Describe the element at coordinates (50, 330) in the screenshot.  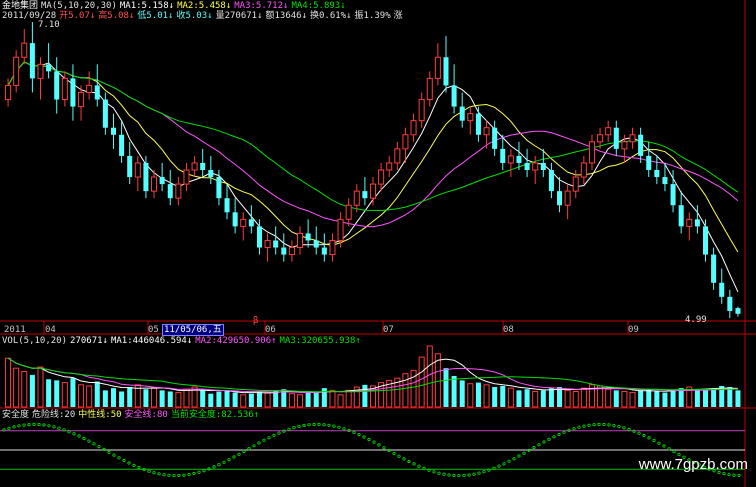
I see `x-axis-label-apr: 04` at that location.